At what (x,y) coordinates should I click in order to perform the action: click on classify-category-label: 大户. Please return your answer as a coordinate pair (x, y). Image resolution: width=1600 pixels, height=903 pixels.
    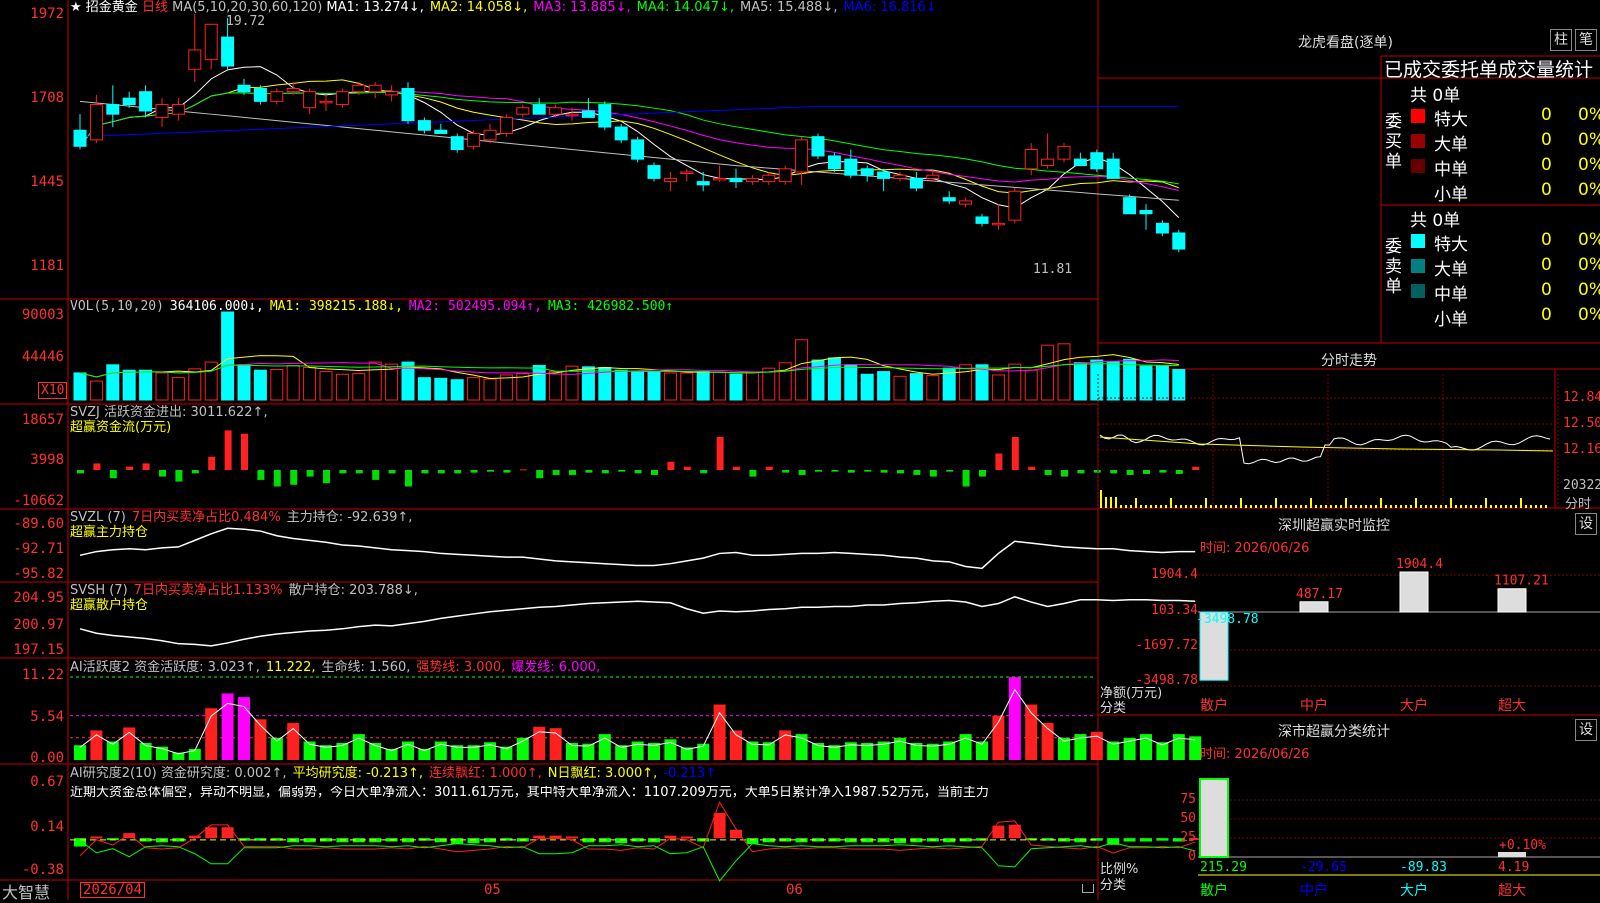
    Looking at the image, I should click on (1414, 890).